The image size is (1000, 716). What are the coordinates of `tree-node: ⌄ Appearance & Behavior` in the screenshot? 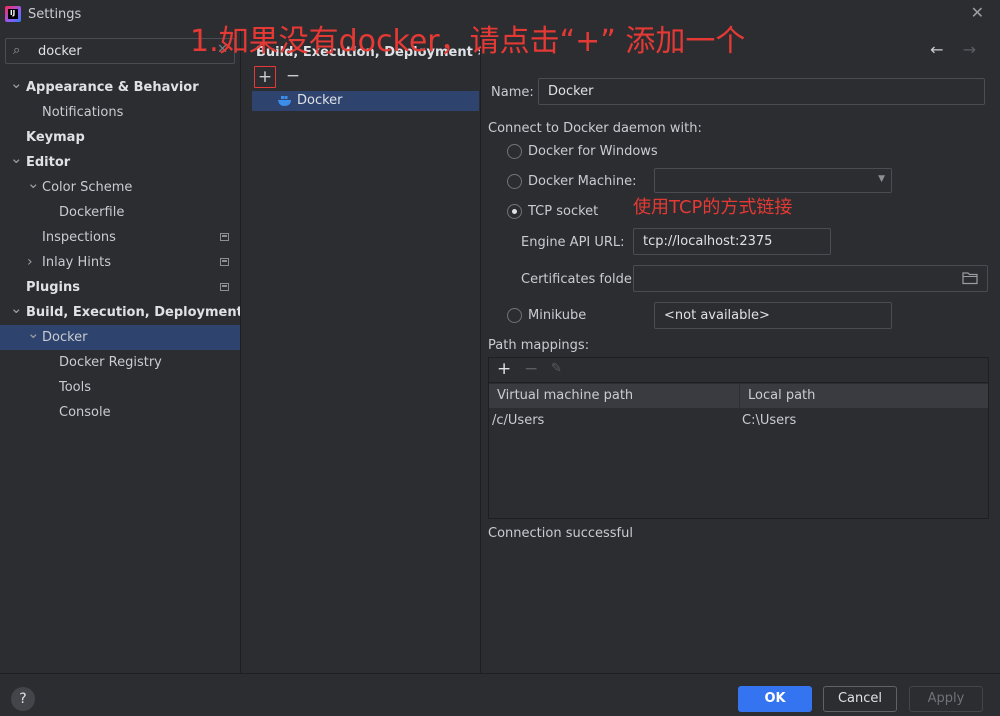 It's located at (120, 87).